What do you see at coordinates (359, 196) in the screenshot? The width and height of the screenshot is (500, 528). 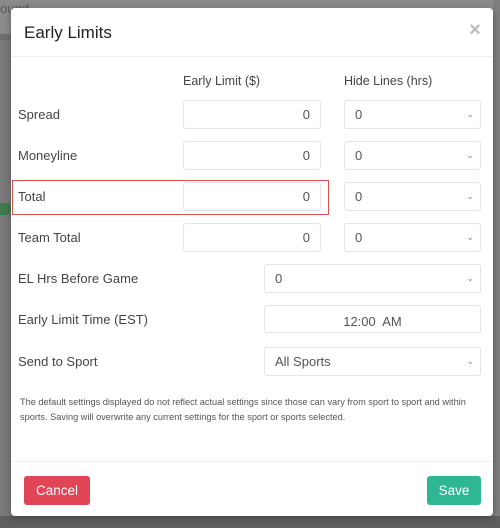 I see `total-hide-lines-value: 0` at bounding box center [359, 196].